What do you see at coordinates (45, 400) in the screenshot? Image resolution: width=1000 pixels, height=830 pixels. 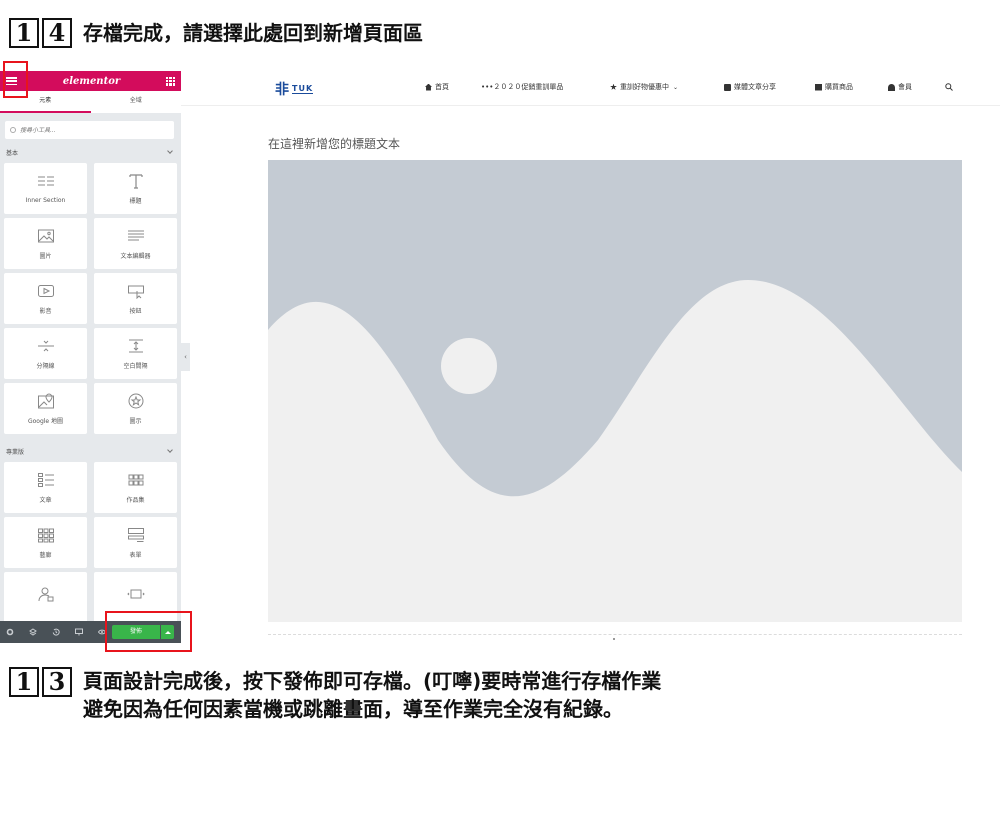 I see `map-icon` at bounding box center [45, 400].